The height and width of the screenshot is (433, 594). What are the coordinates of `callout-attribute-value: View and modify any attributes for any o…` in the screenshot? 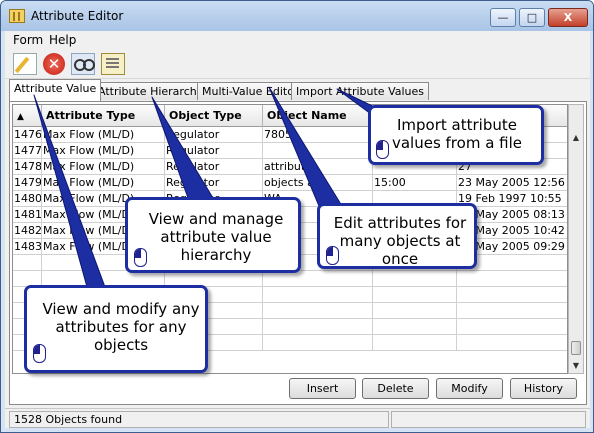 It's located at (116, 329).